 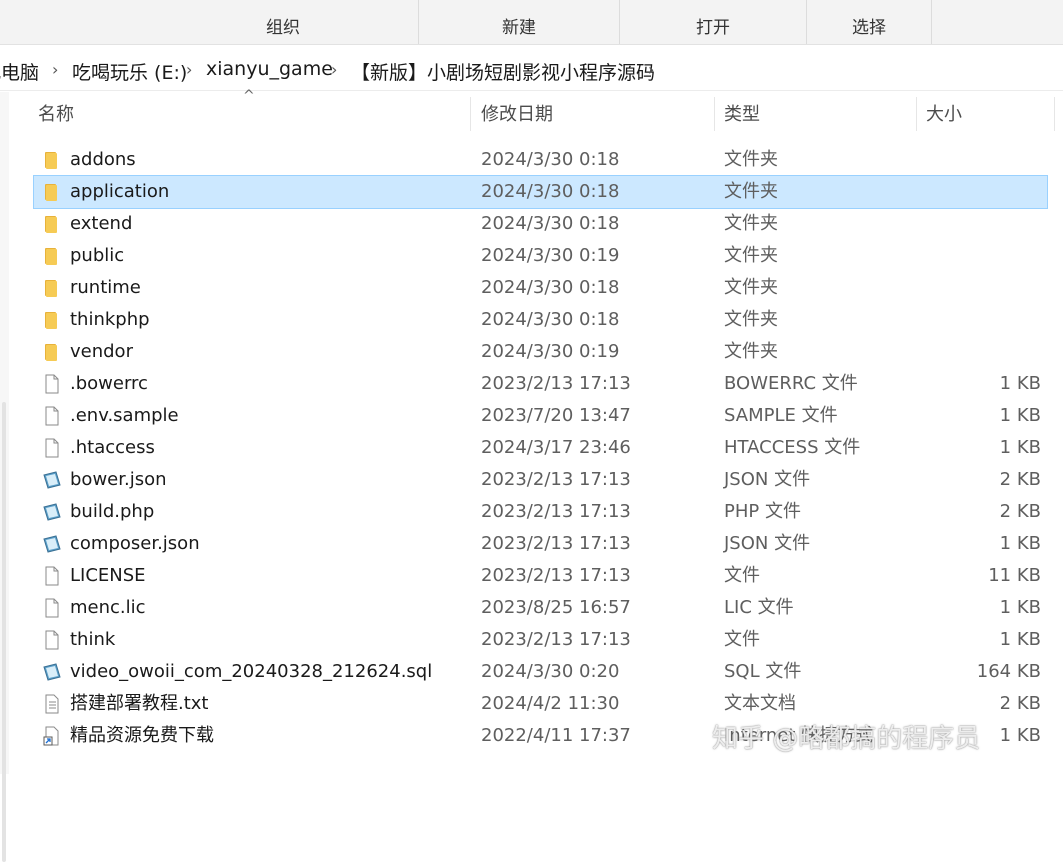 What do you see at coordinates (129, 71) in the screenshot?
I see `breadcrumb-item-drive: 吃喝玩乐 (E:)` at bounding box center [129, 71].